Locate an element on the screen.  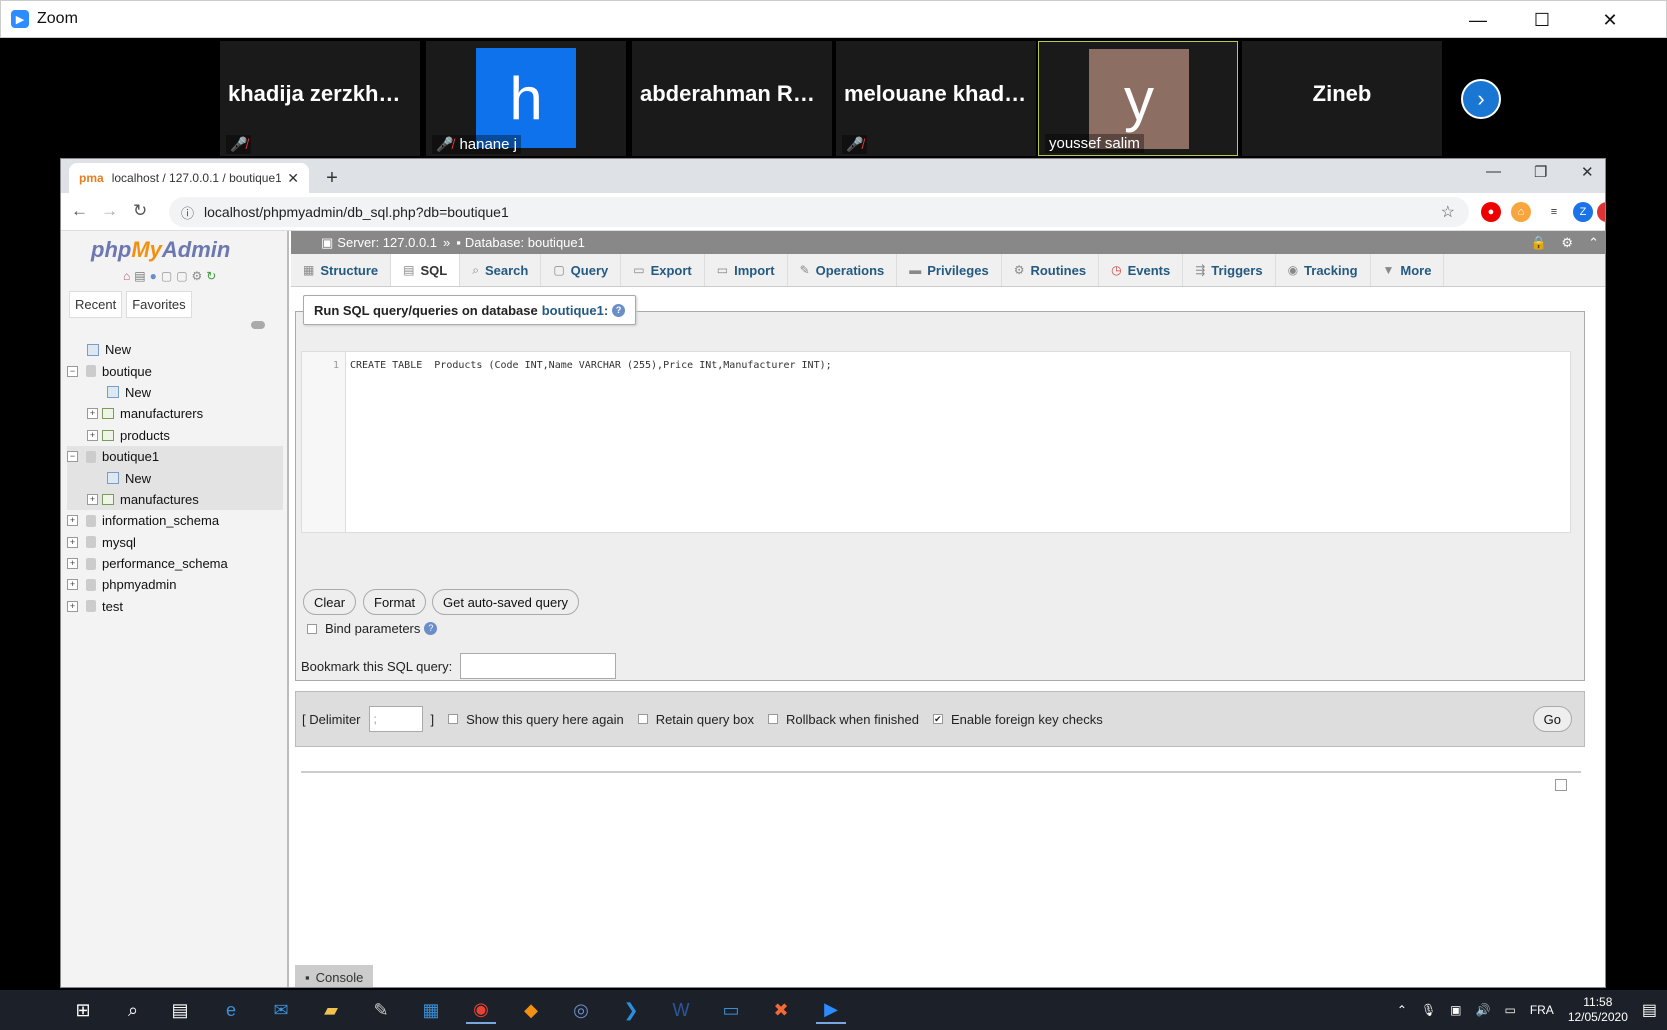
update-icon: ↑ is located at coordinates (1601, 212).